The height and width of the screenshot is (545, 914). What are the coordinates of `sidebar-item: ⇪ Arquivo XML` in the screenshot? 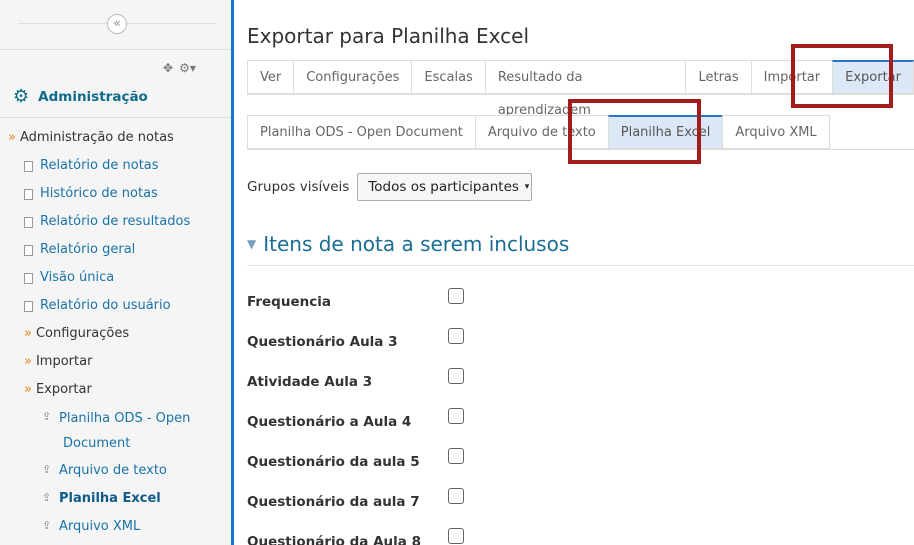 It's located at (91, 526).